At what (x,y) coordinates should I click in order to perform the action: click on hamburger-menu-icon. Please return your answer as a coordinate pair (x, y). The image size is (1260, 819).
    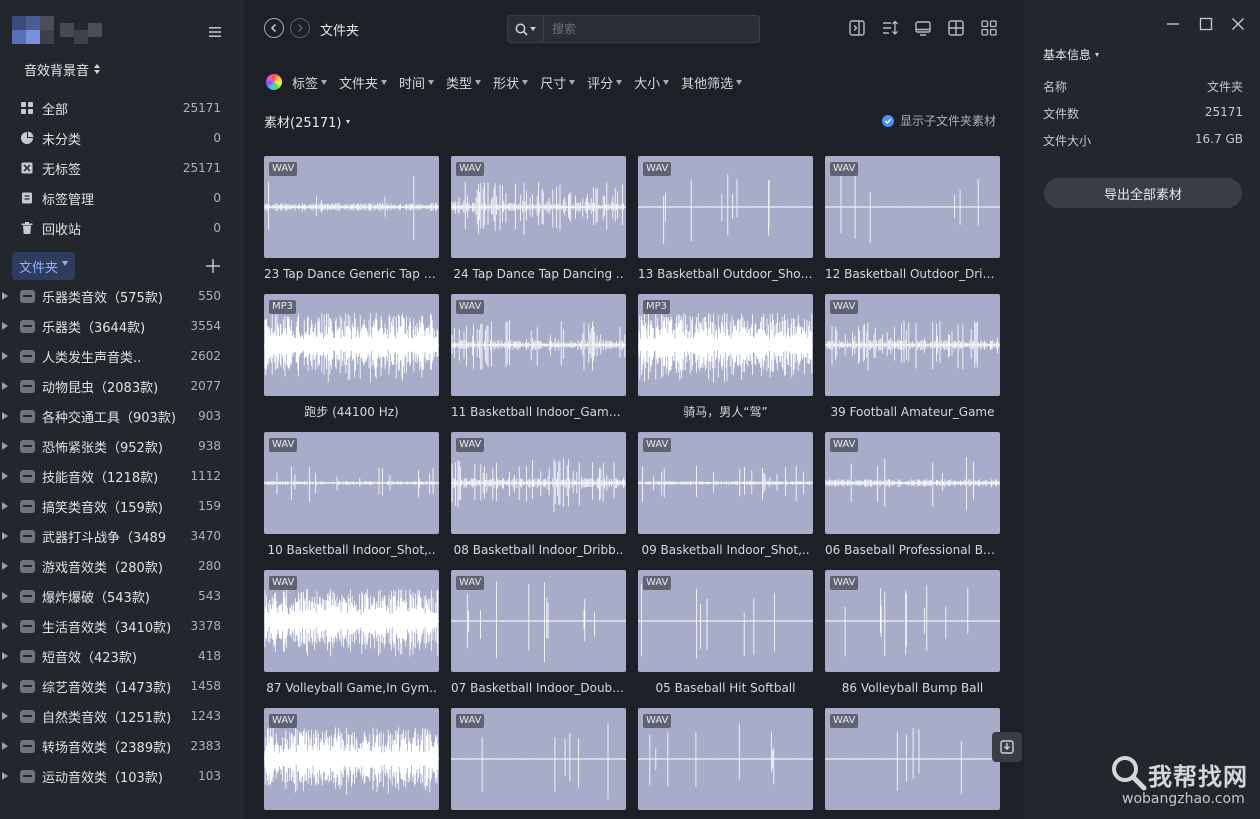
    Looking at the image, I should click on (215, 32).